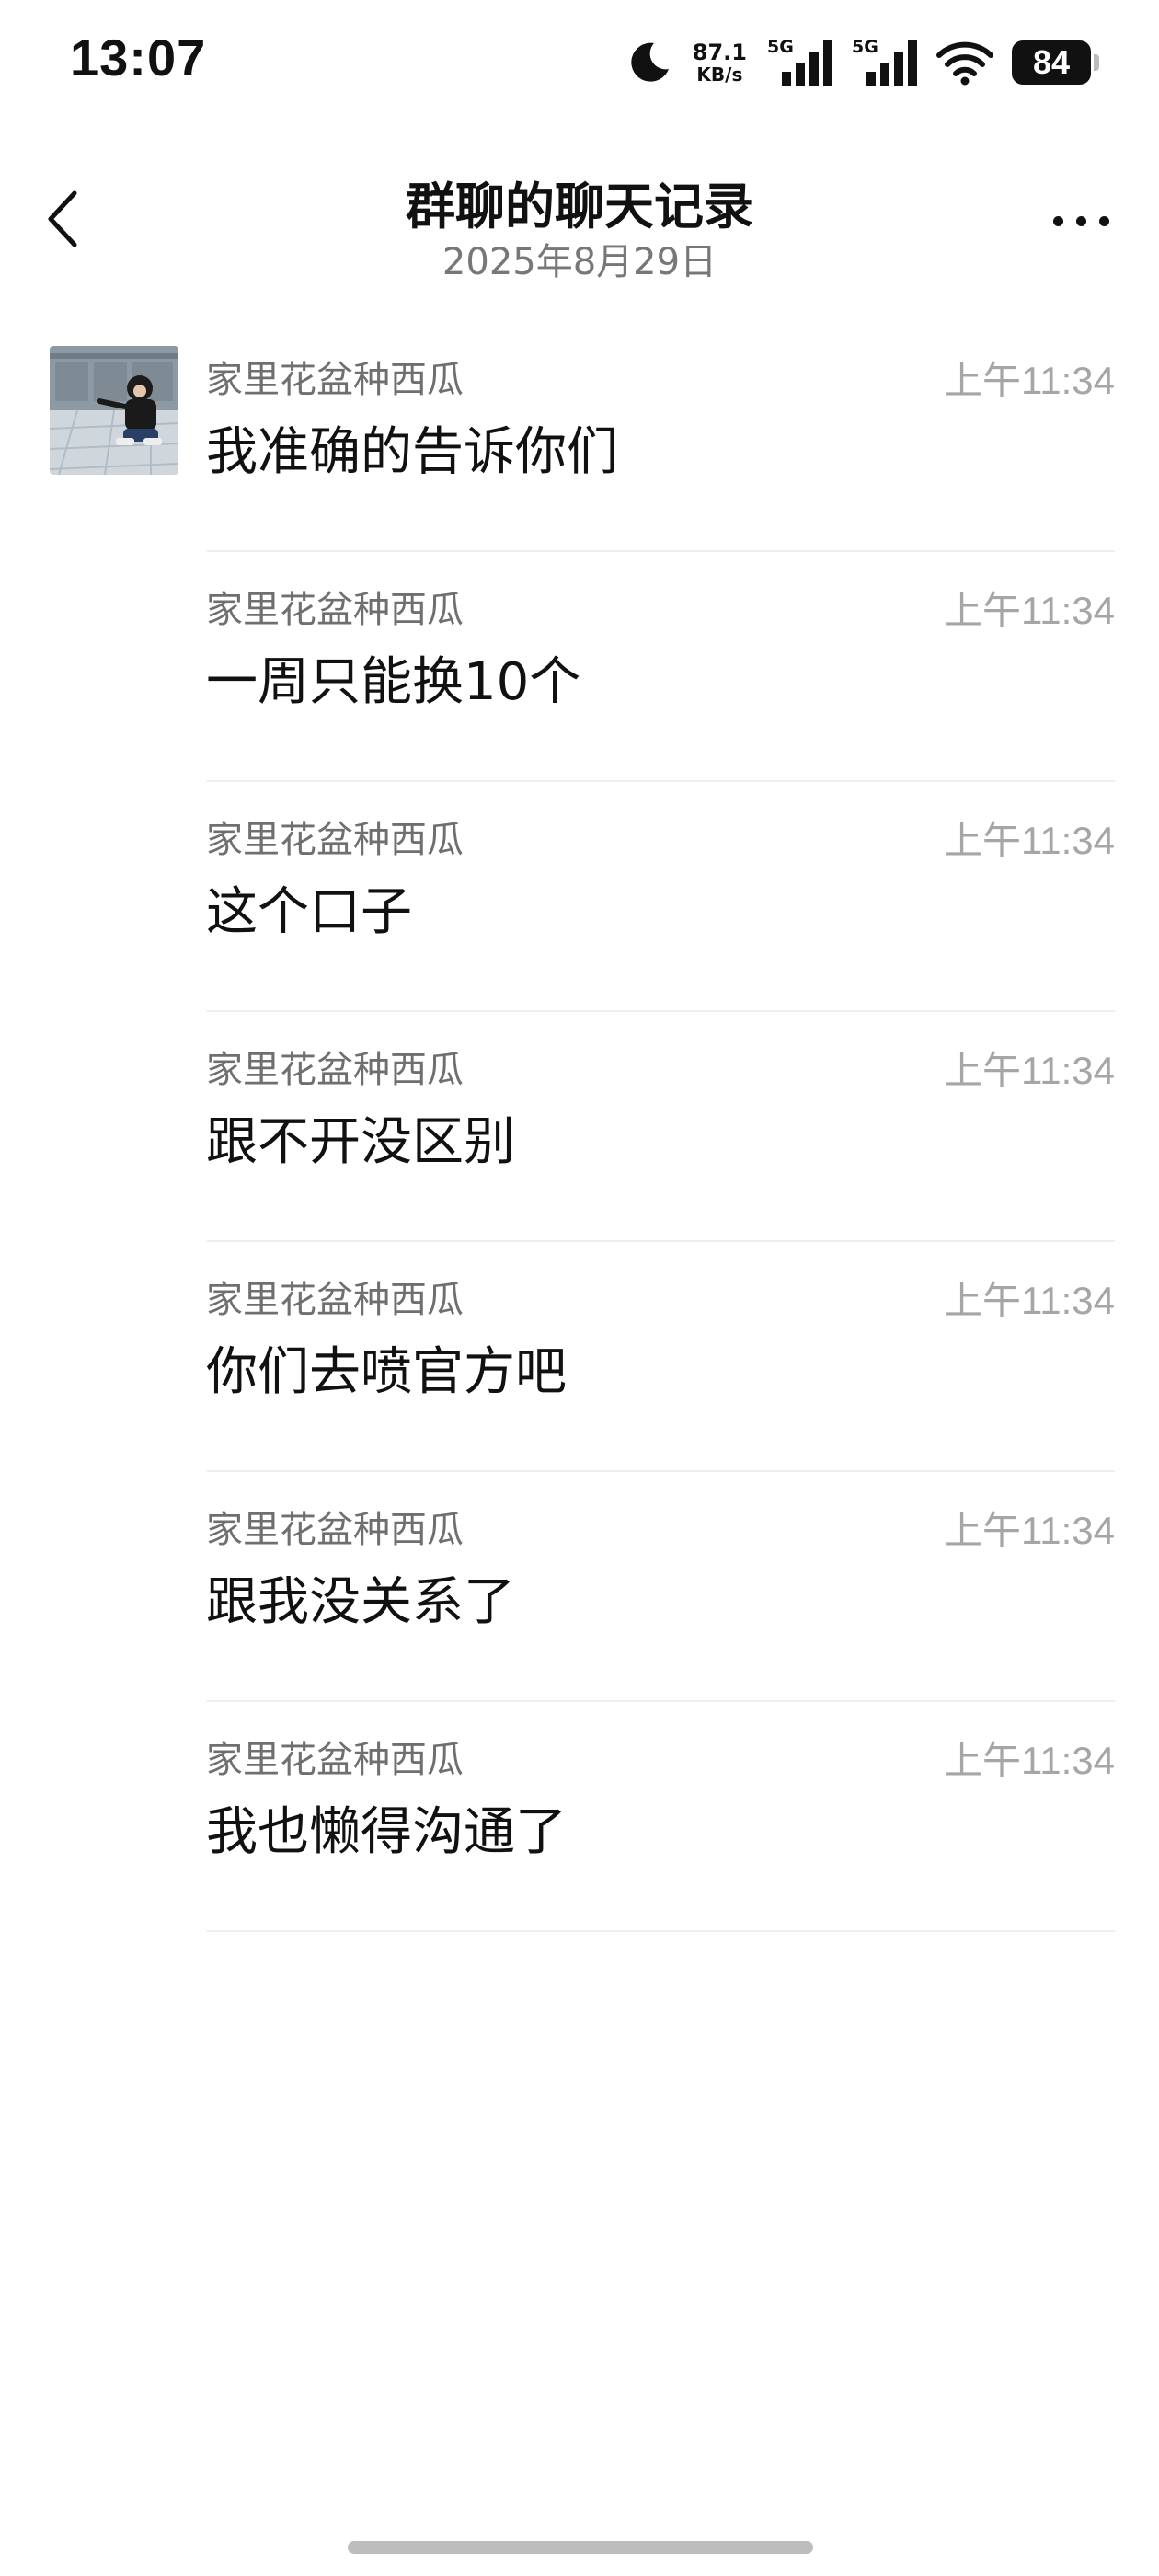 Image resolution: width=1159 pixels, height=2576 pixels. Describe the element at coordinates (964, 63) in the screenshot. I see `wifi-icon` at that location.